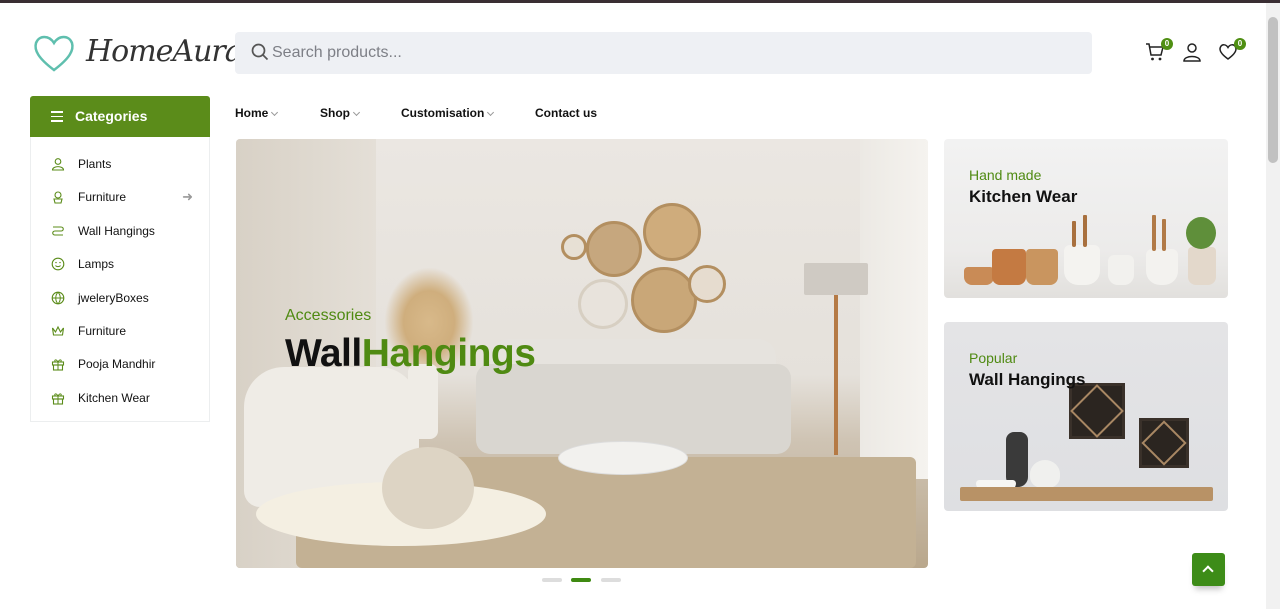  What do you see at coordinates (117, 364) in the screenshot?
I see `category-label: Pooja Mandhir` at bounding box center [117, 364].